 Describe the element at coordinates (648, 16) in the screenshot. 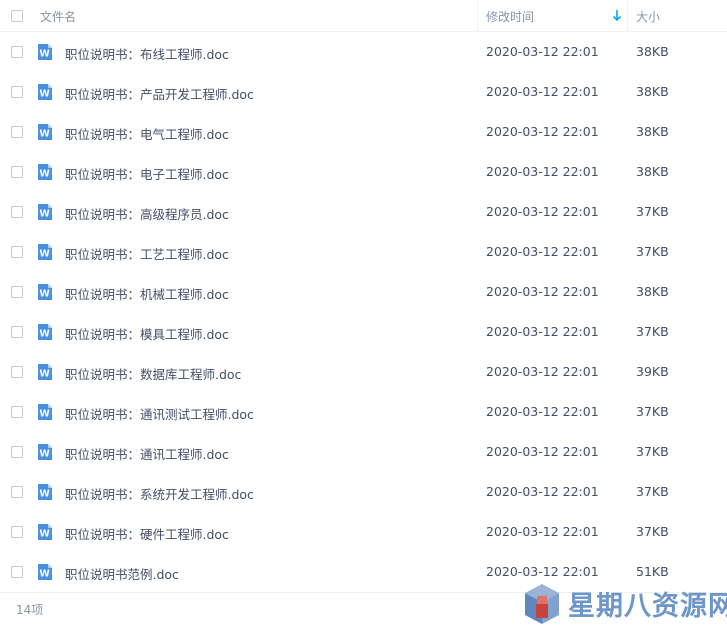

I see `column-header-size: 大小` at that location.